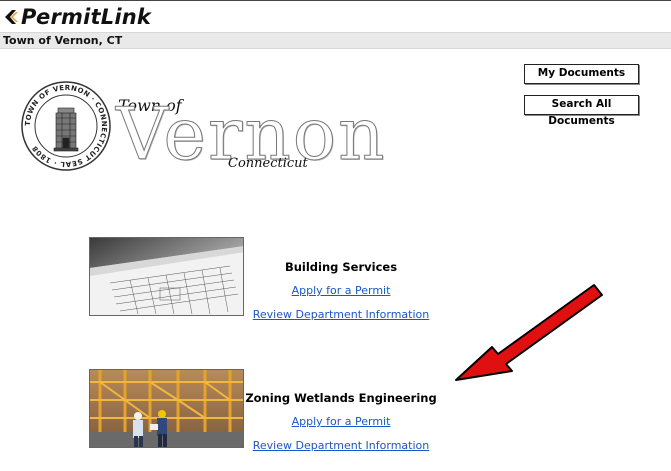 The width and height of the screenshot is (671, 471). I want to click on zoning-wetlands-image, so click(166, 408).